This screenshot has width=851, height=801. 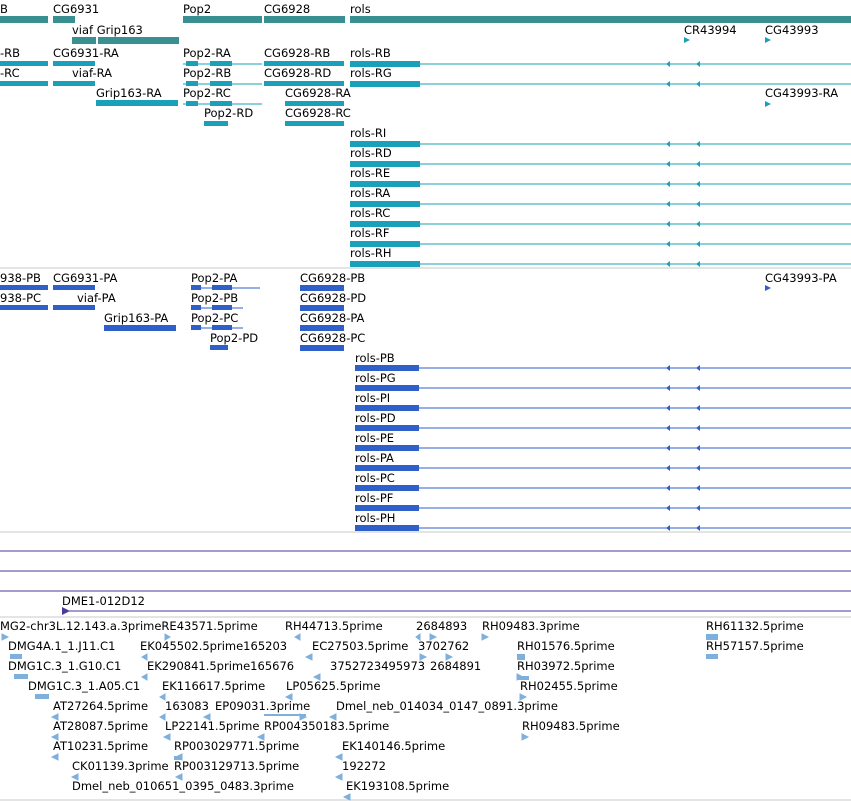 I want to click on transcript-label: viaf-RA, so click(x=92, y=73).